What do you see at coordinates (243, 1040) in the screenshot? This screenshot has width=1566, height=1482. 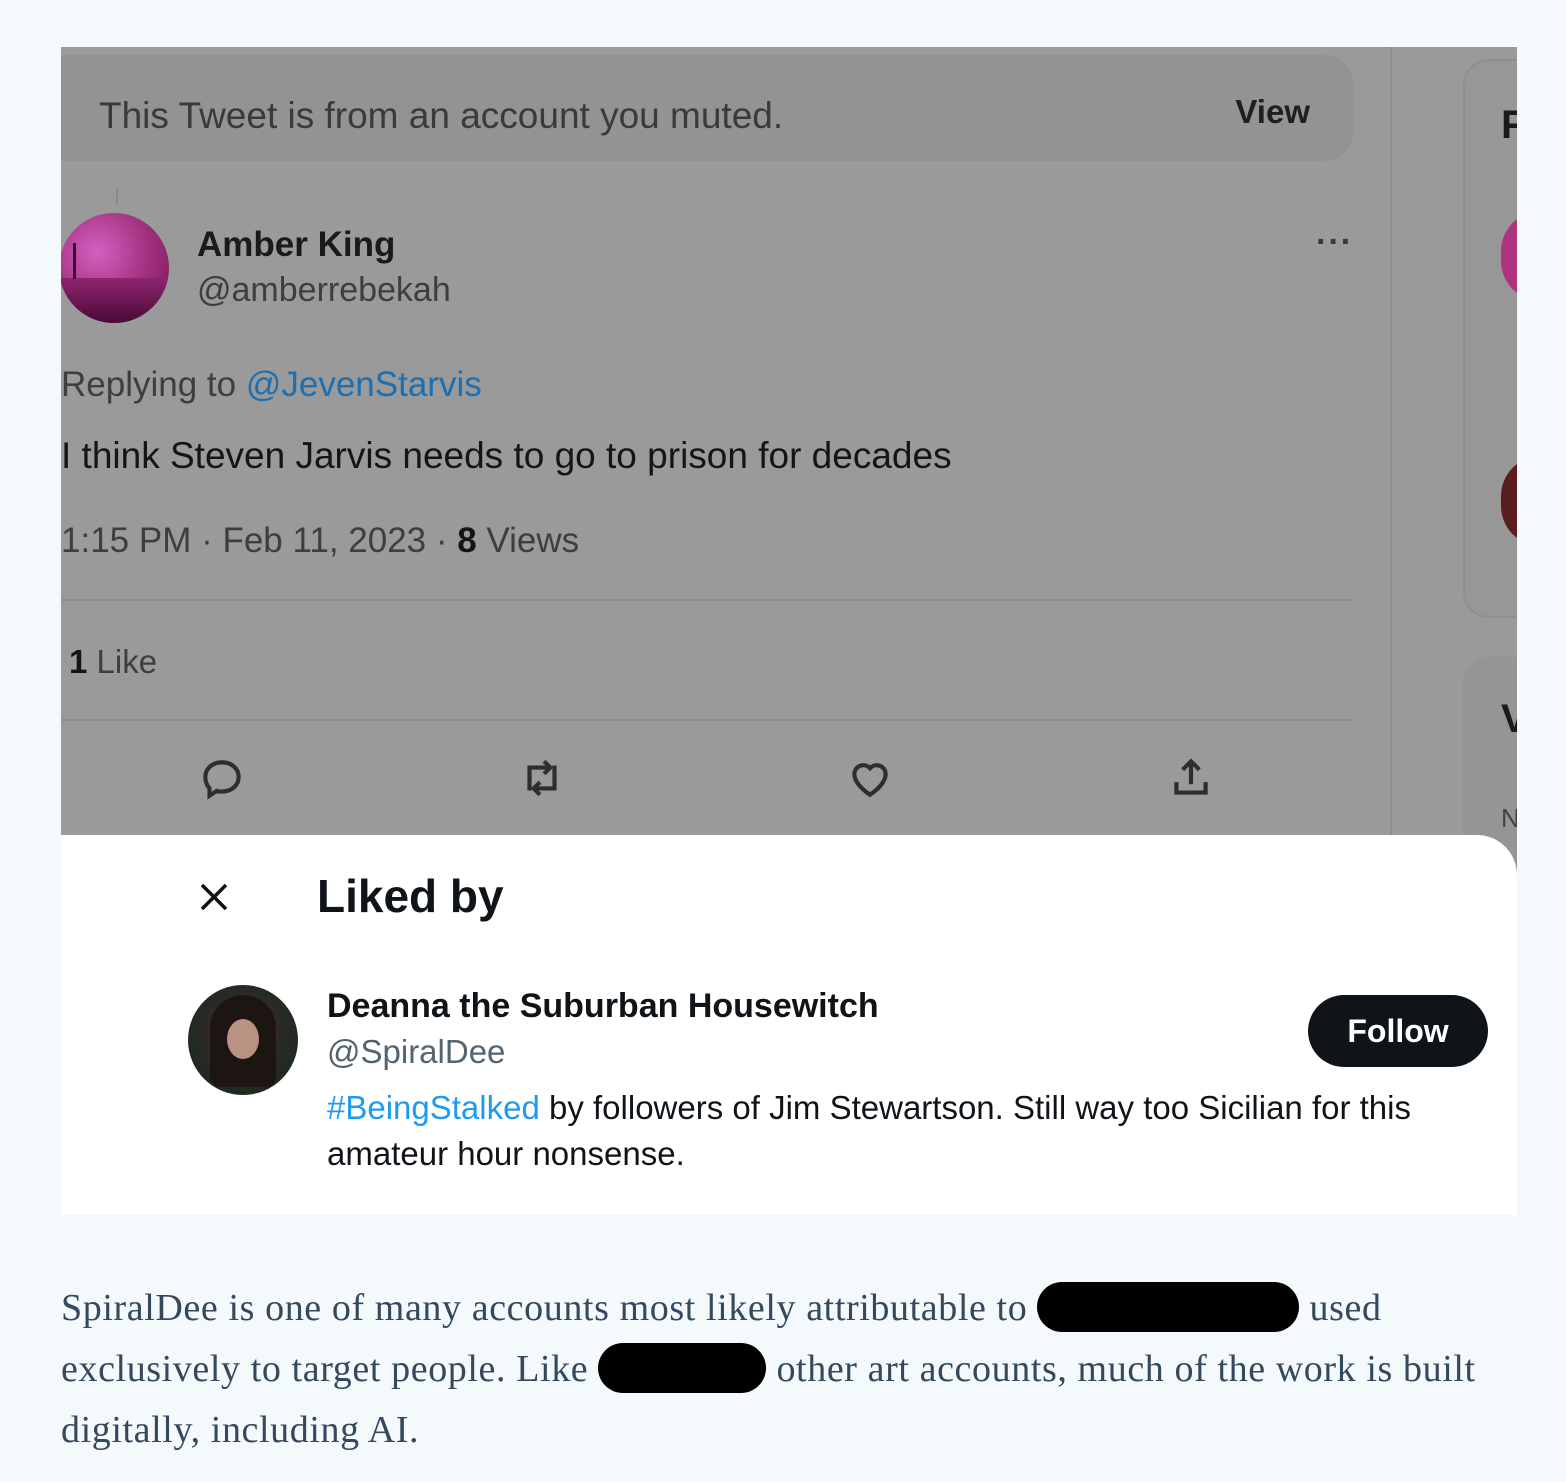 I see `user-avatar` at bounding box center [243, 1040].